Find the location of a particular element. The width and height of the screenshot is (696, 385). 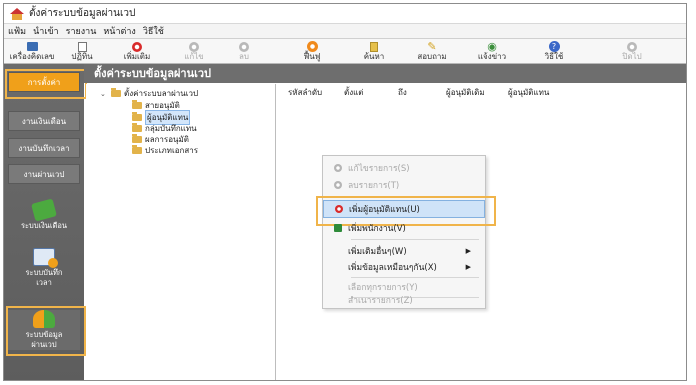

inquiry-button: ✎ สอบถาม is located at coordinates (432, 51).